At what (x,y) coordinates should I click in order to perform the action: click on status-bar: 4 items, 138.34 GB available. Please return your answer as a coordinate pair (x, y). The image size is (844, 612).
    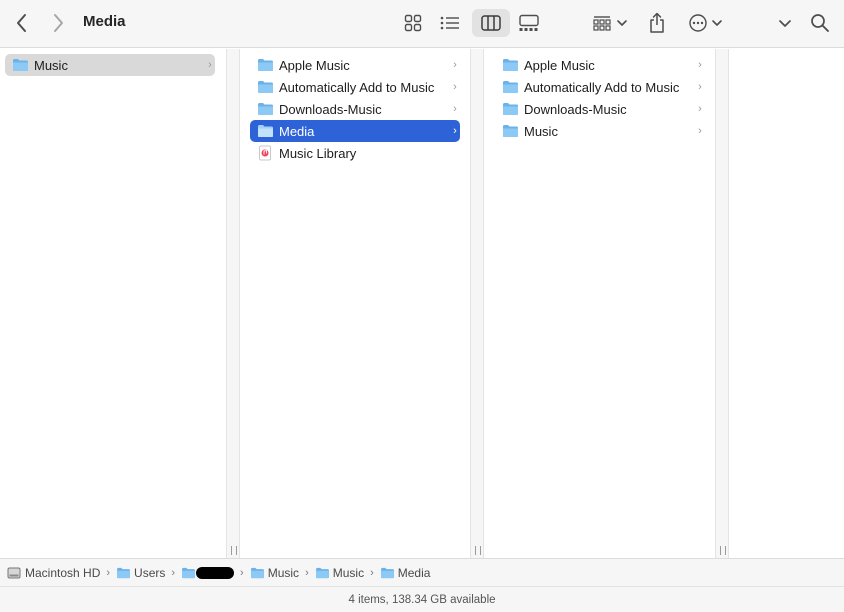
    Looking at the image, I should click on (422, 599).